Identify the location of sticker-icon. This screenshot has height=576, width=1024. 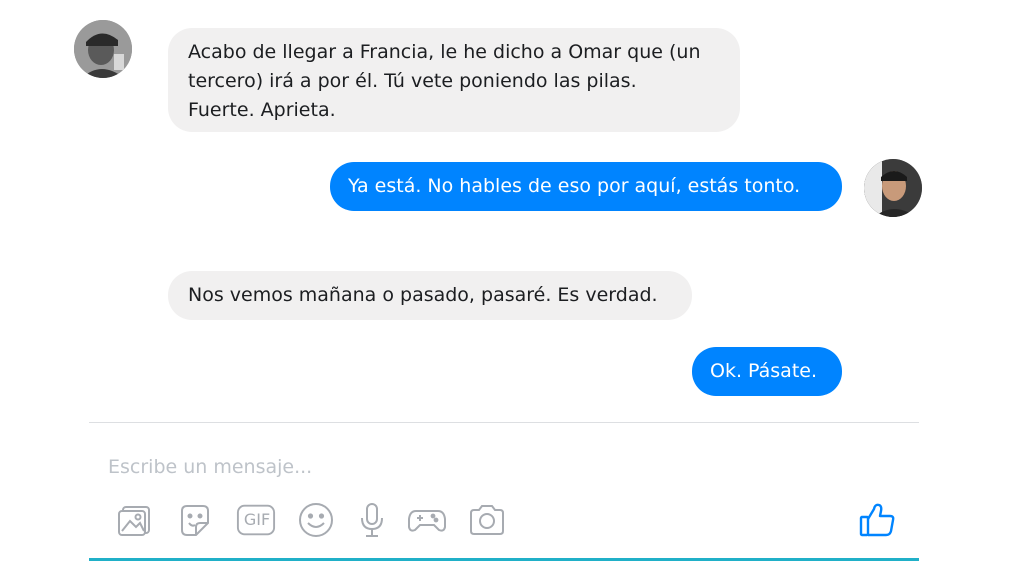
(195, 520).